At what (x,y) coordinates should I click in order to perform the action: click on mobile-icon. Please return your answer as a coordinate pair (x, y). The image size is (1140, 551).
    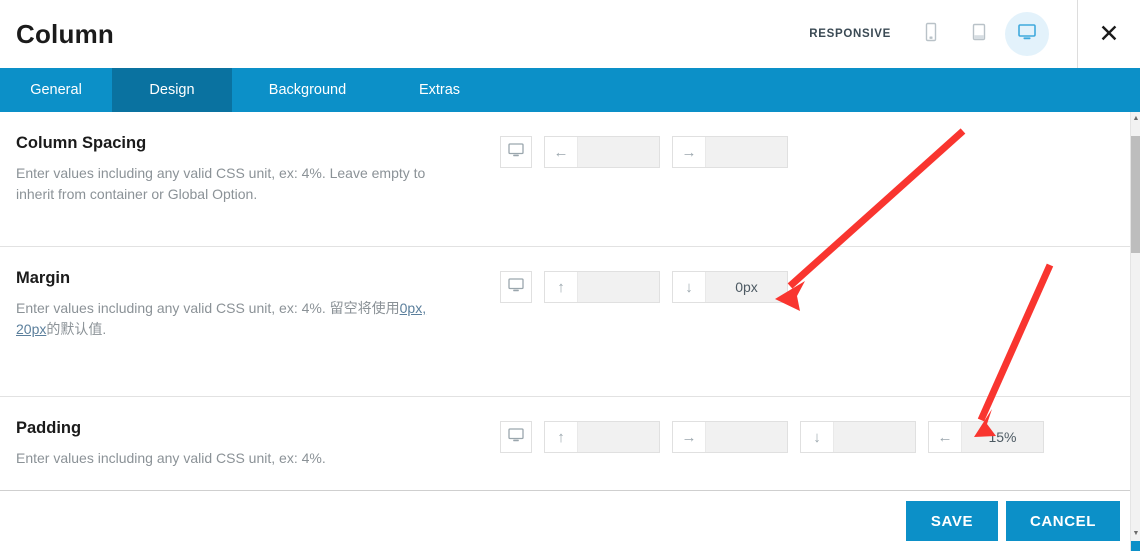
    Looking at the image, I should click on (931, 34).